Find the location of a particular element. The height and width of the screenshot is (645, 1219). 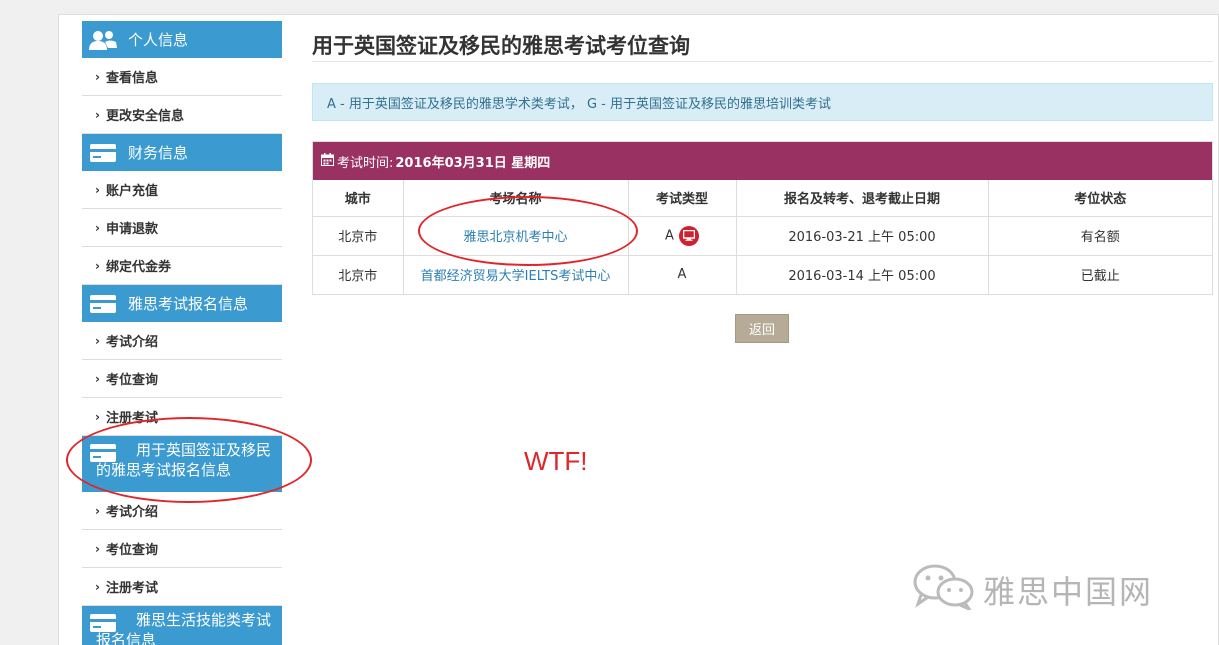

deadline-cell: 2016-03-14 上午 05:00 is located at coordinates (862, 274).